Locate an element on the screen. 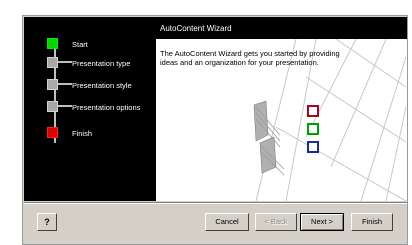 The height and width of the screenshot is (245, 412). blue-square-icon is located at coordinates (313, 147).